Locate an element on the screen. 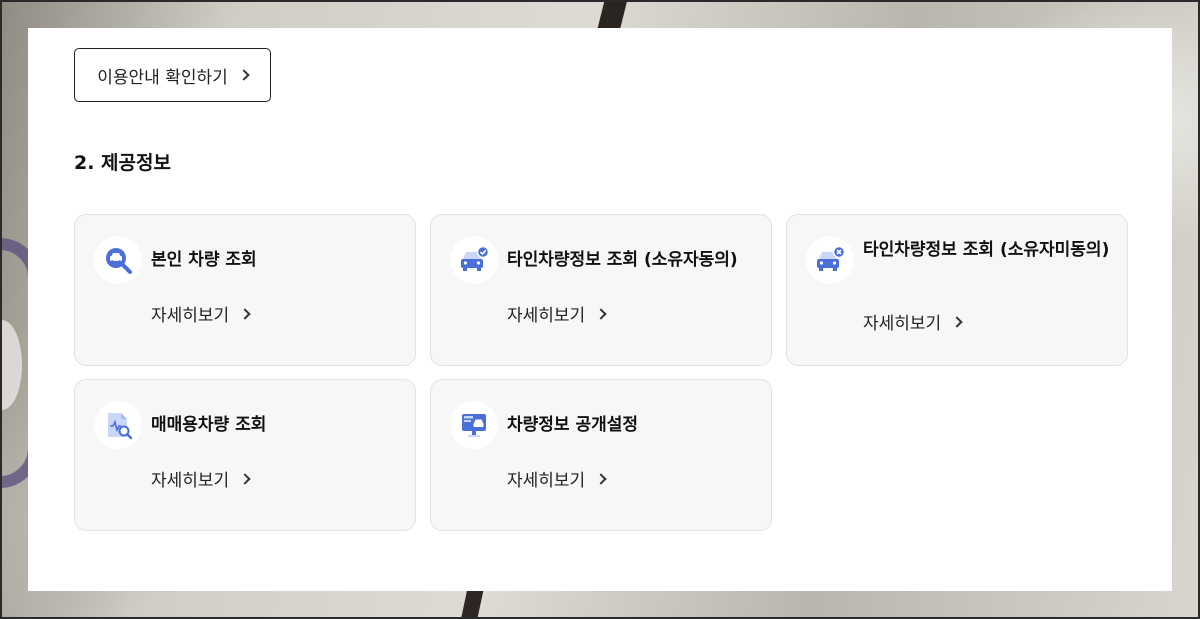 The image size is (1200, 619). usage-guide-button: 이용안내 확인하기 is located at coordinates (172, 75).